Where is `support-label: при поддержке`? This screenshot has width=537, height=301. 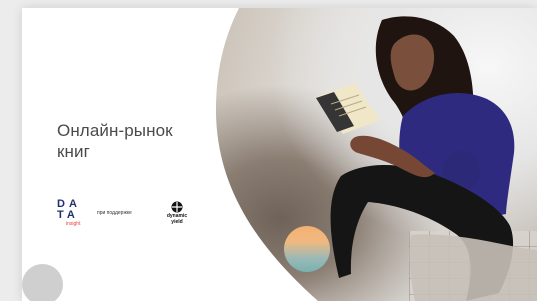 support-label: при поддержке is located at coordinates (114, 213).